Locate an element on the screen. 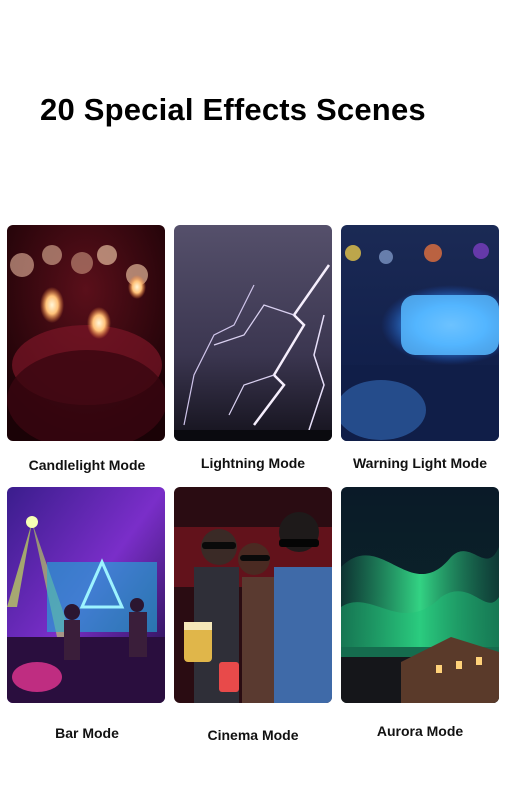 This screenshot has height=800, width=506. scene-label-bar: Bar Mode is located at coordinates (87, 733).